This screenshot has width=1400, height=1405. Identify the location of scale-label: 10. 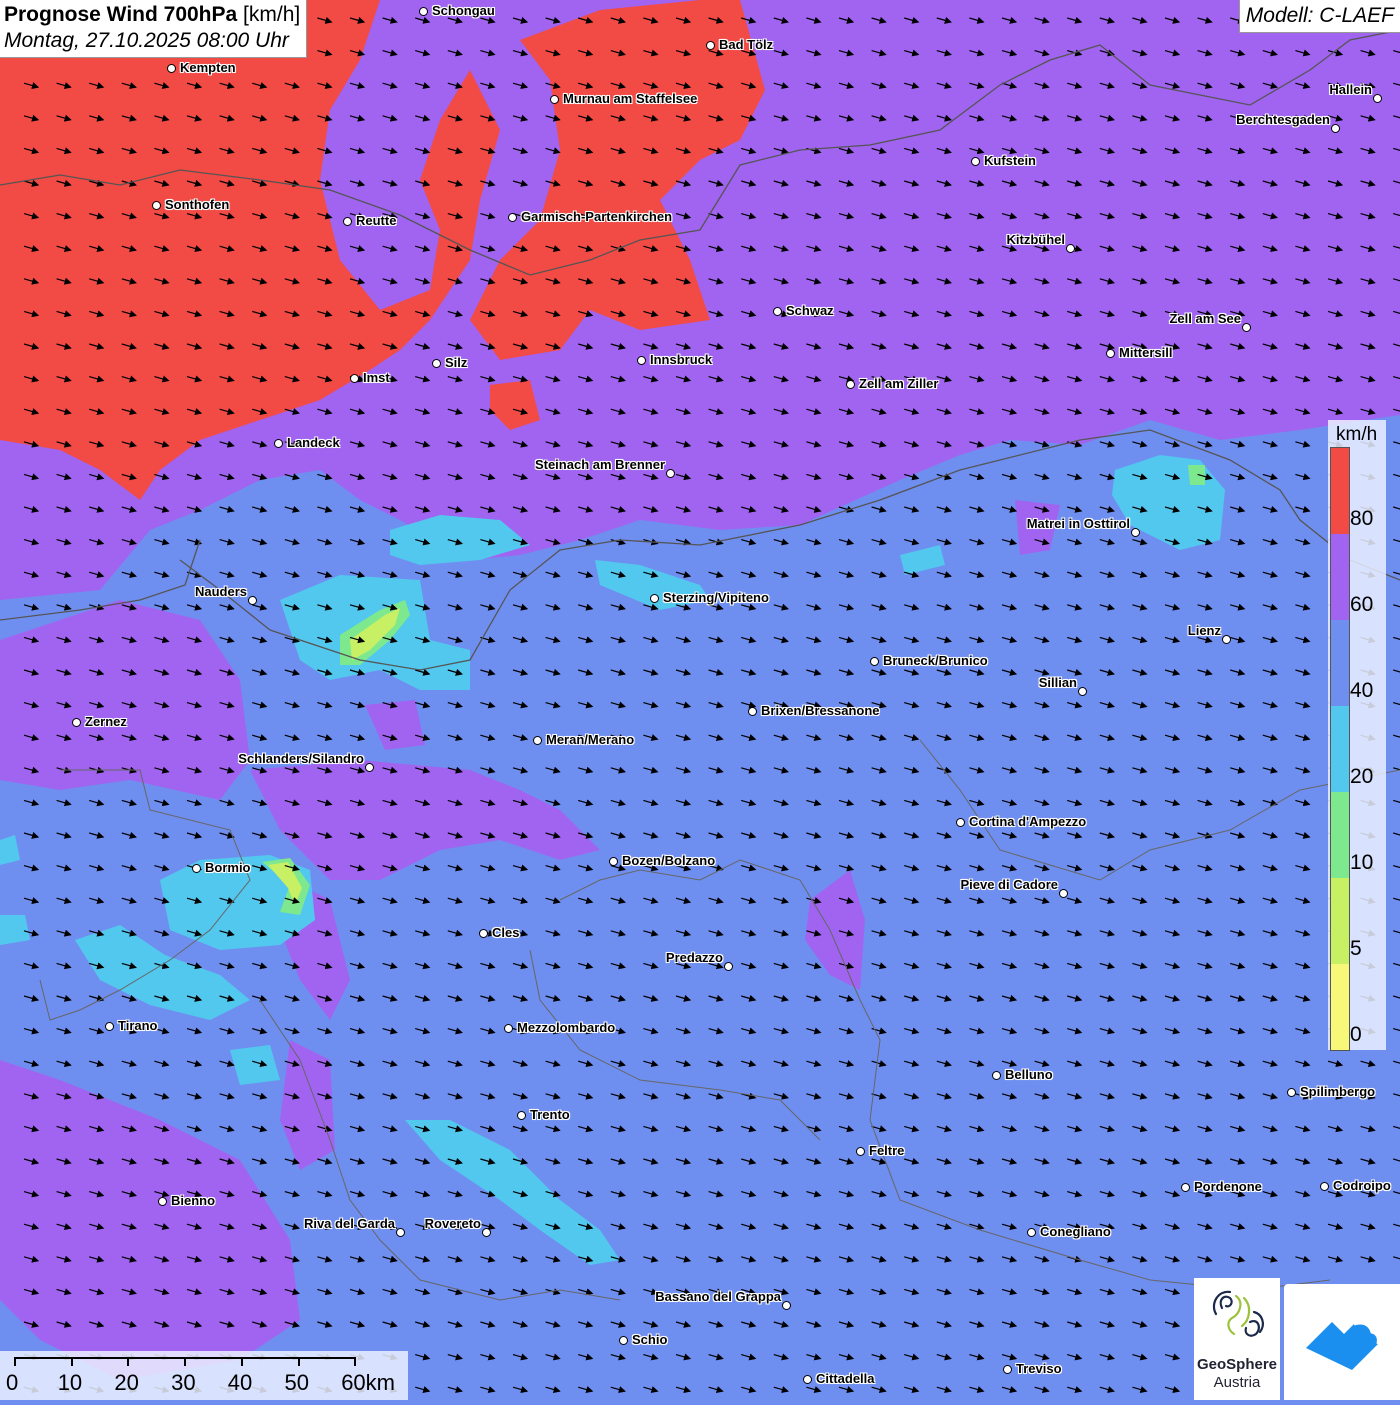
(70, 1382).